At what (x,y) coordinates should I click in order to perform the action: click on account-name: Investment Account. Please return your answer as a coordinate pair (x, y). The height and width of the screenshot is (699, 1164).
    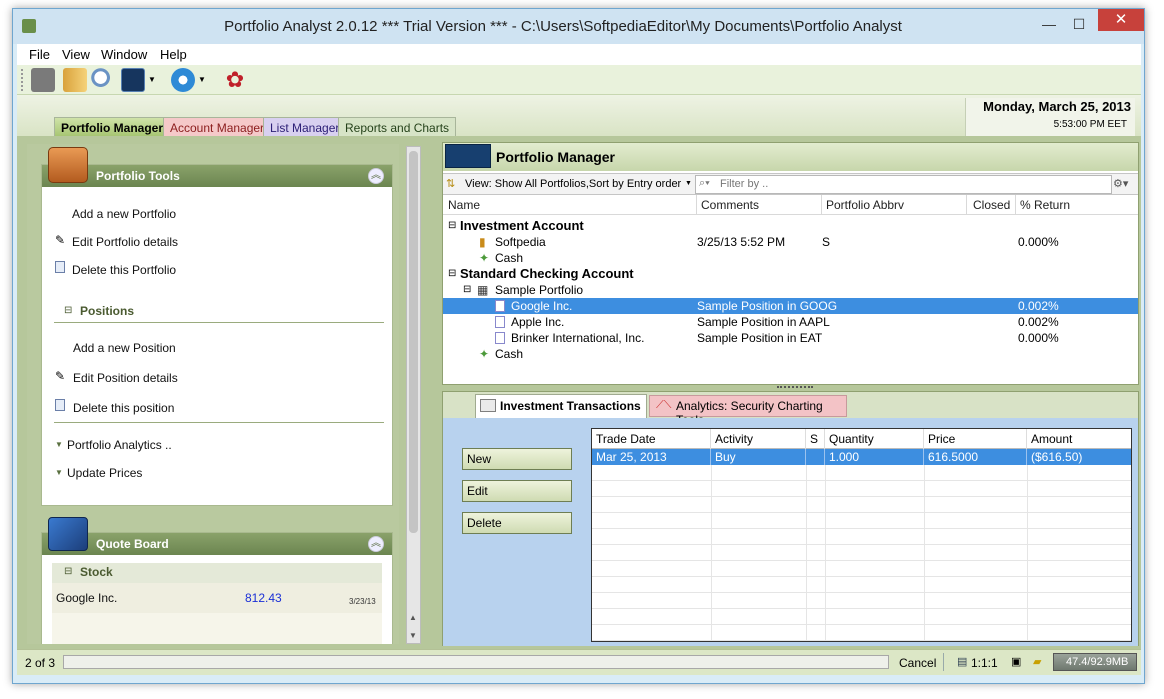
    Looking at the image, I should click on (522, 225).